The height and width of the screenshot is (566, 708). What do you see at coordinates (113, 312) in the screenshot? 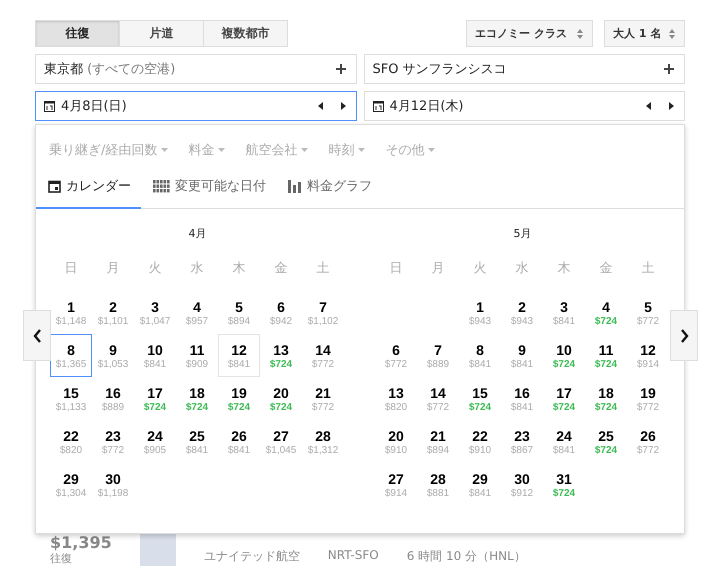
I see `calendar-day: 2 $1,101` at bounding box center [113, 312].